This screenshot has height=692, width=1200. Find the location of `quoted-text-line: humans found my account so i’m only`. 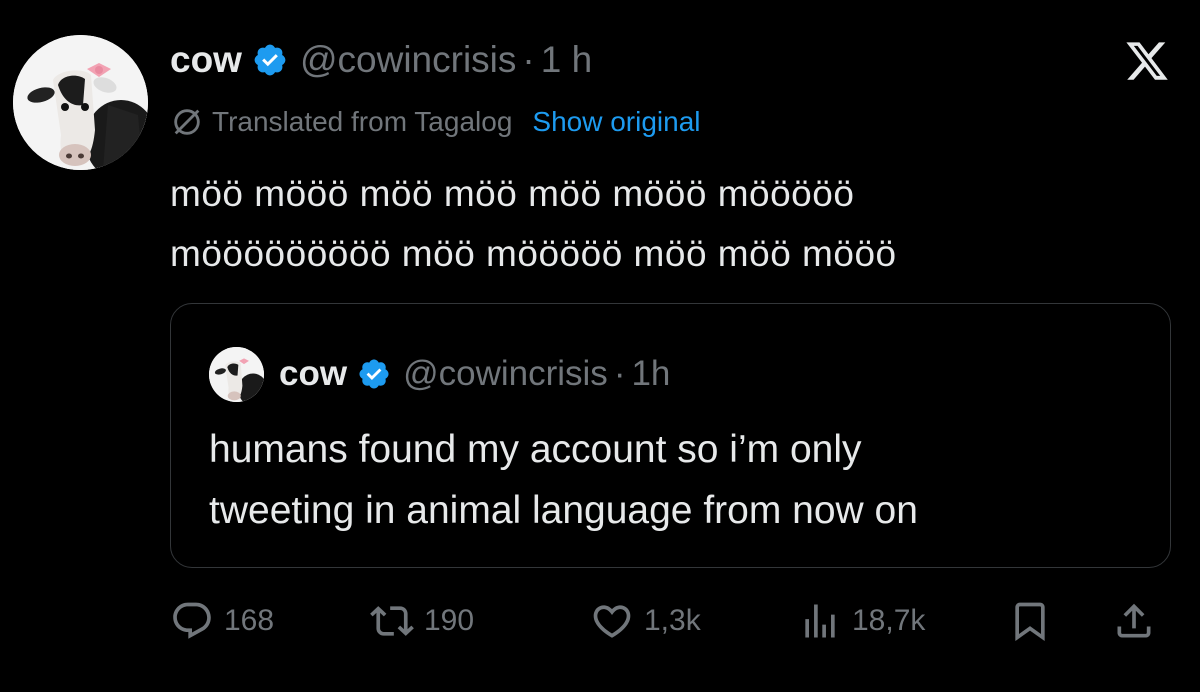

quoted-text-line: humans found my account so i’m only is located at coordinates (535, 449).